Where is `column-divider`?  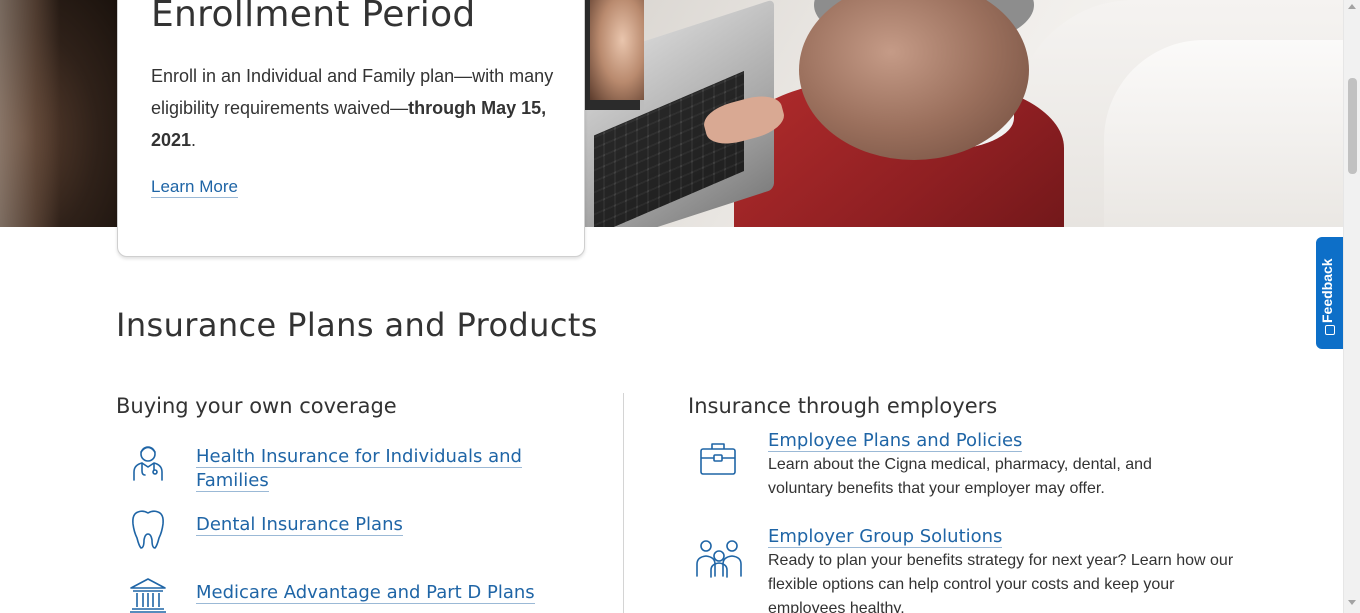
column-divider is located at coordinates (623, 503).